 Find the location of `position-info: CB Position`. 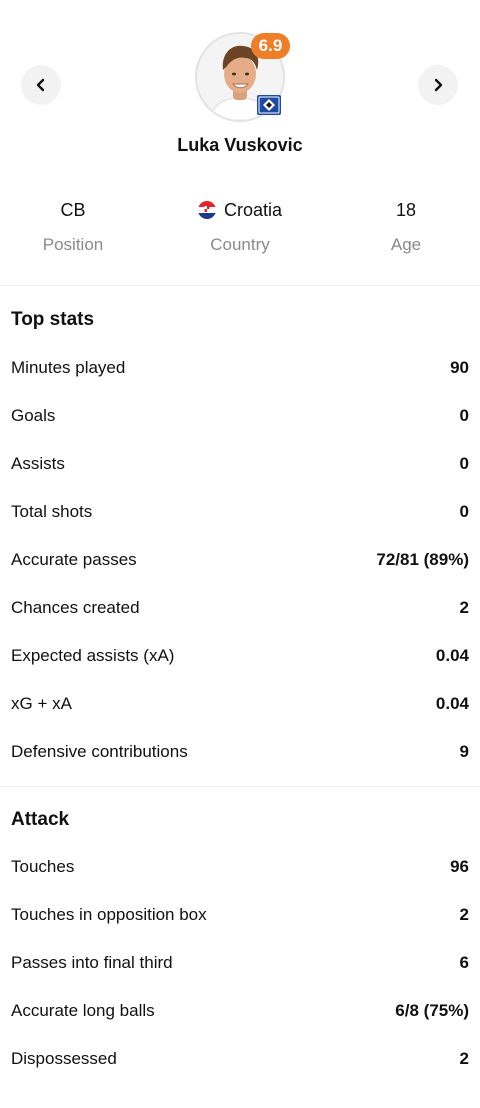

position-info: CB Position is located at coordinates (76, 227).